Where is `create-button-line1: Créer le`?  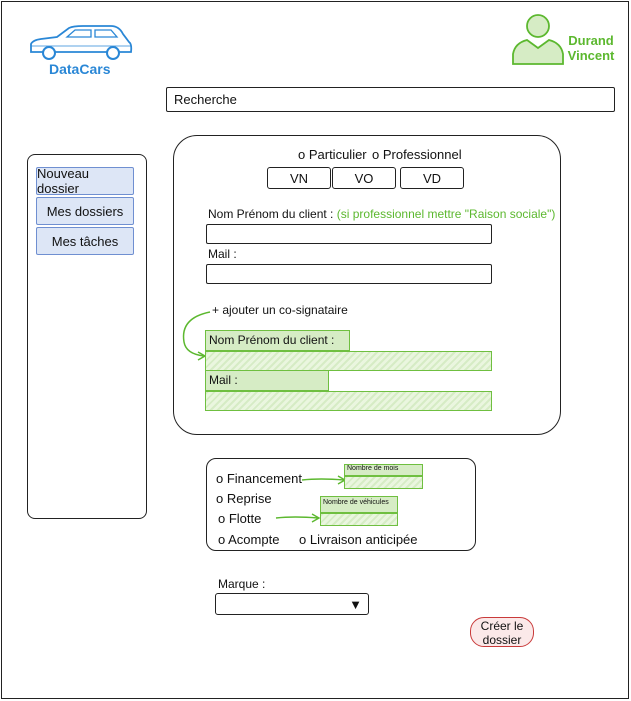 create-button-line1: Créer le is located at coordinates (502, 626).